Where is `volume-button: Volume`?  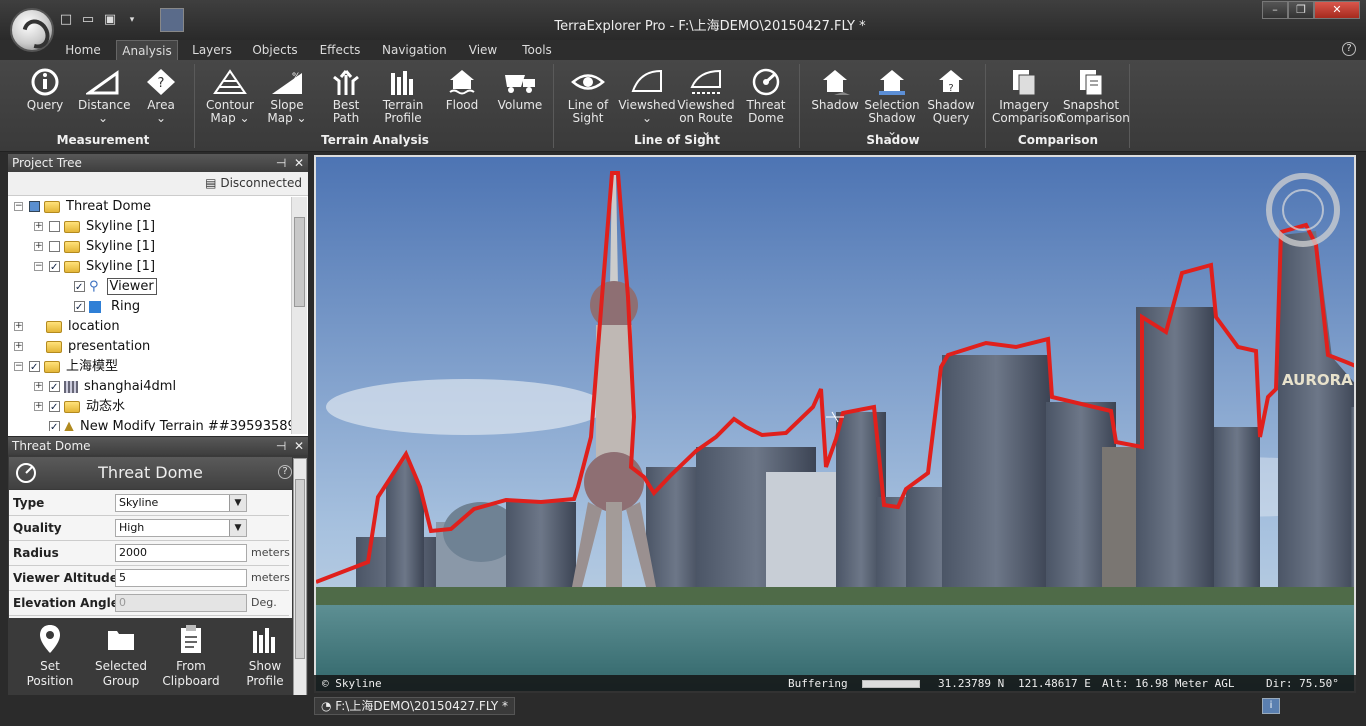
volume-button: Volume is located at coordinates (520, 88).